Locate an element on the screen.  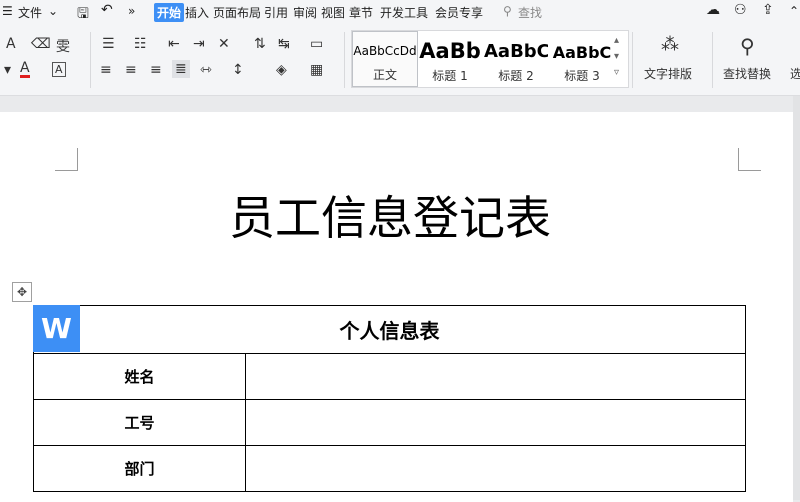
highlight-icon: ▾ is located at coordinates (7, 70).